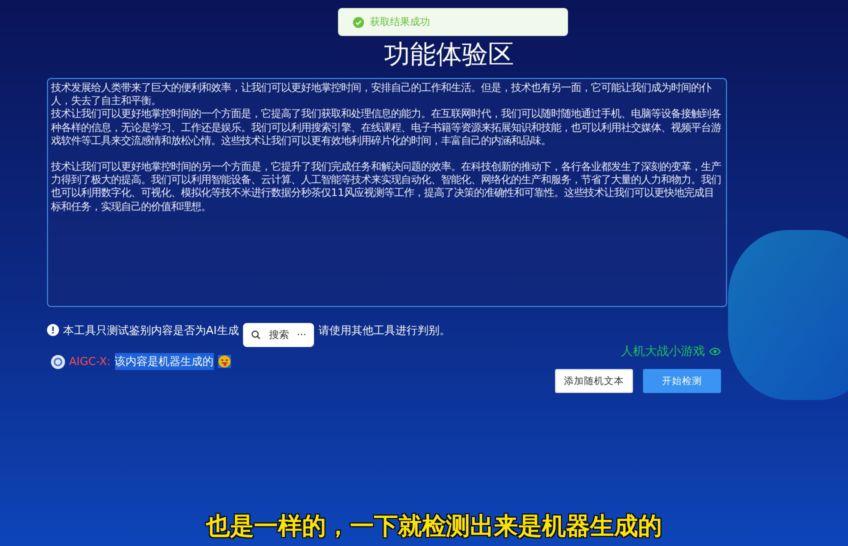 This screenshot has height=546, width=848. Describe the element at coordinates (400, 22) in the screenshot. I see `toast-message: 获取结果成功` at that location.